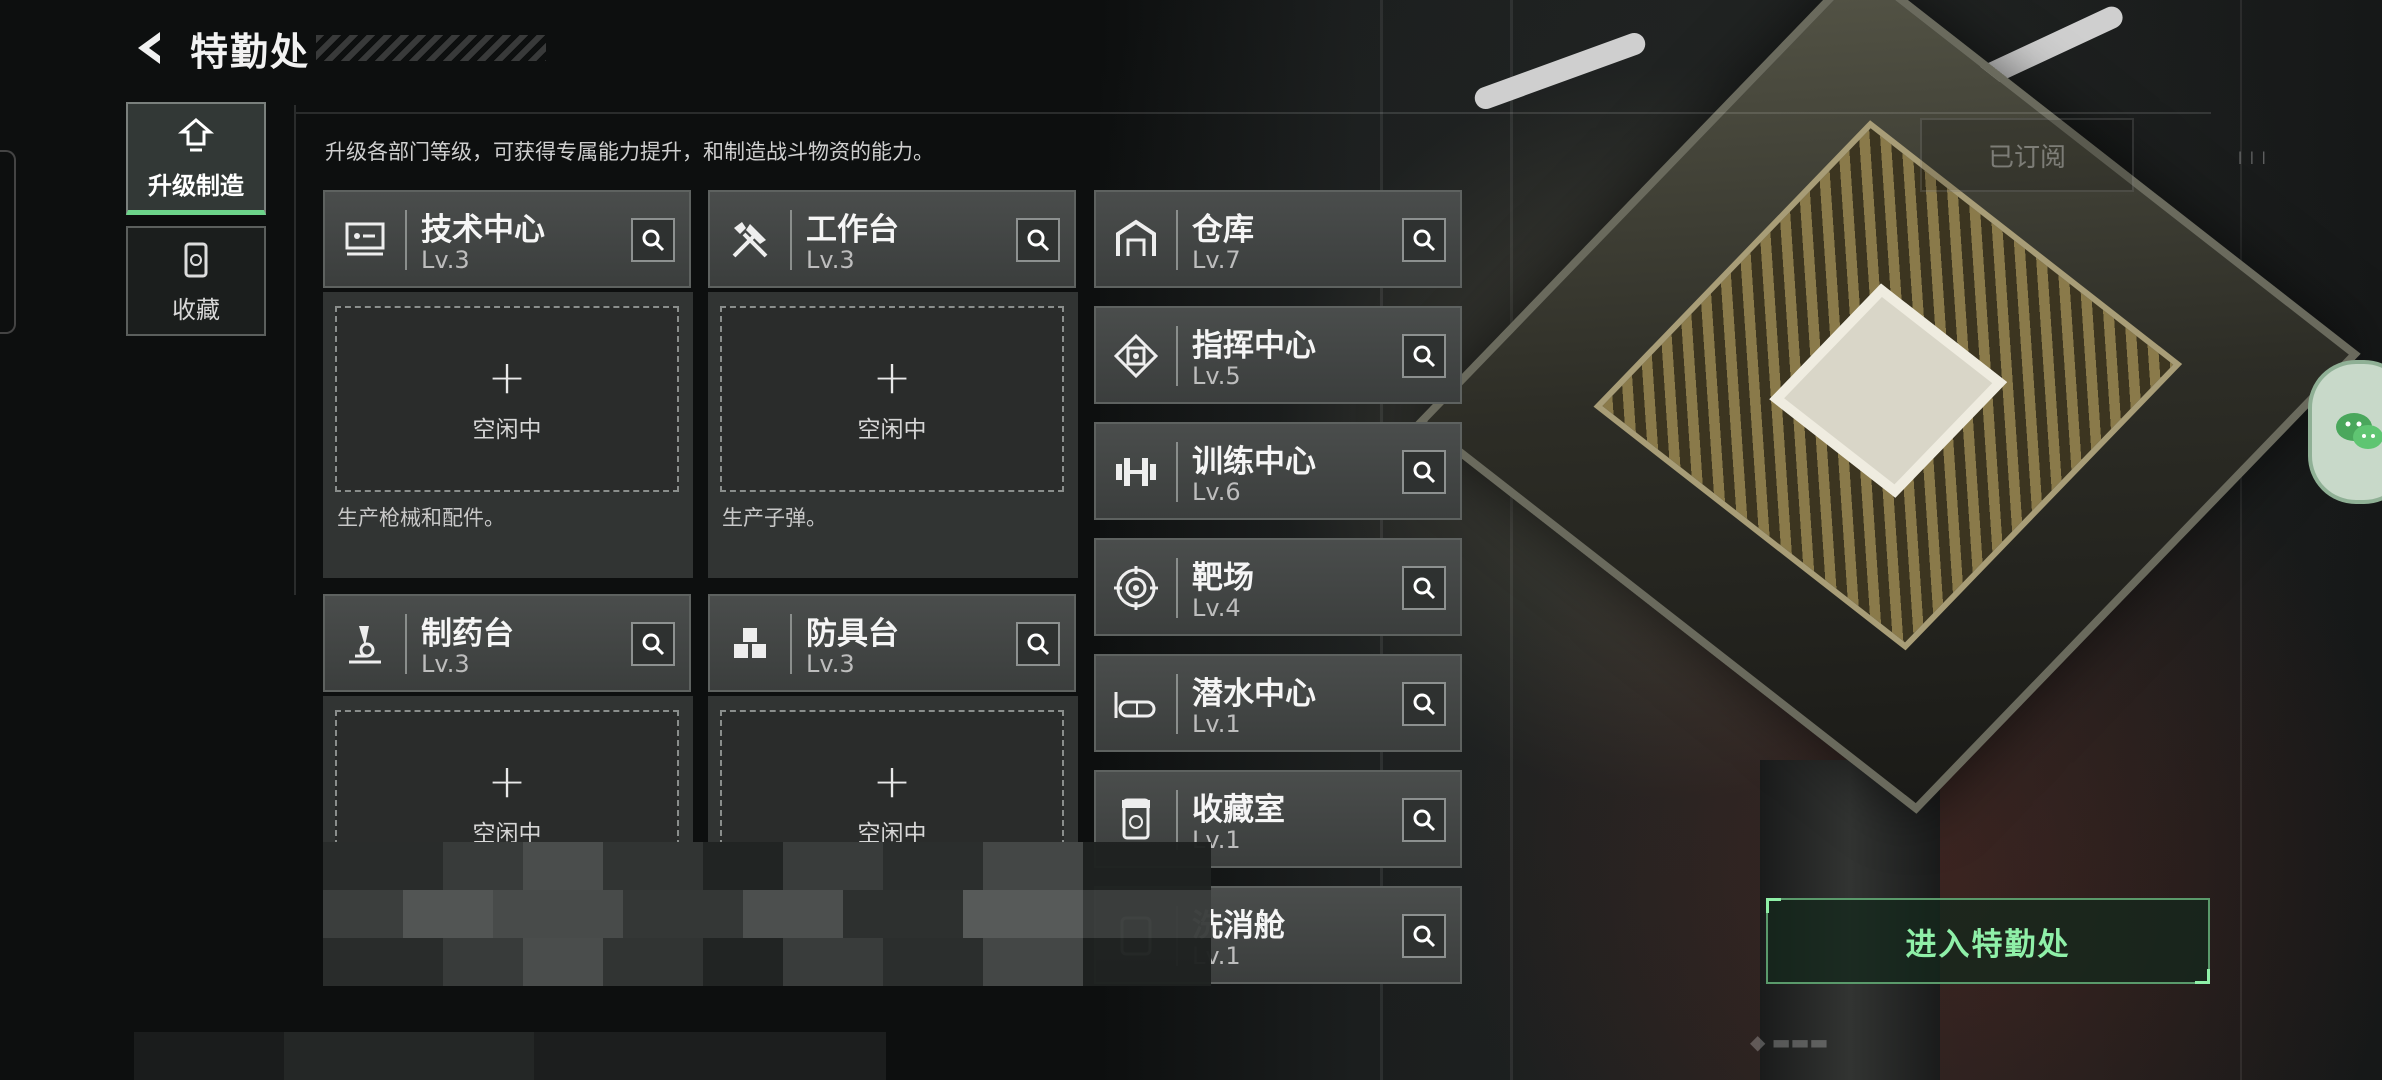 Image resolution: width=2382 pixels, height=1080 pixels. What do you see at coordinates (483, 230) in the screenshot?
I see `facility-name: 技术中心` at bounding box center [483, 230].